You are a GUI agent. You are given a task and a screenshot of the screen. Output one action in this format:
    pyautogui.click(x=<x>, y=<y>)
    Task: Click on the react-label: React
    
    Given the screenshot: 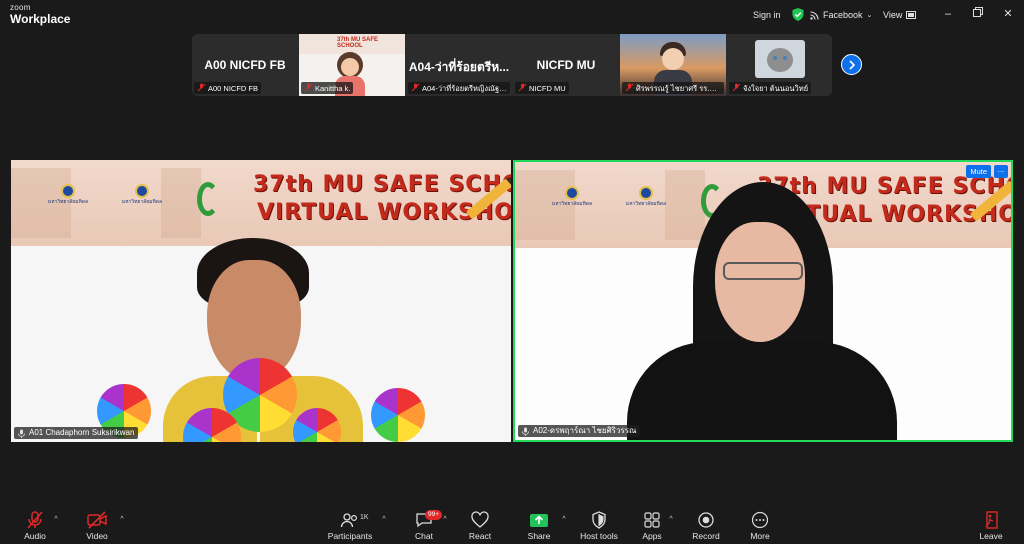 What is the action you would take?
    pyautogui.click(x=480, y=536)
    